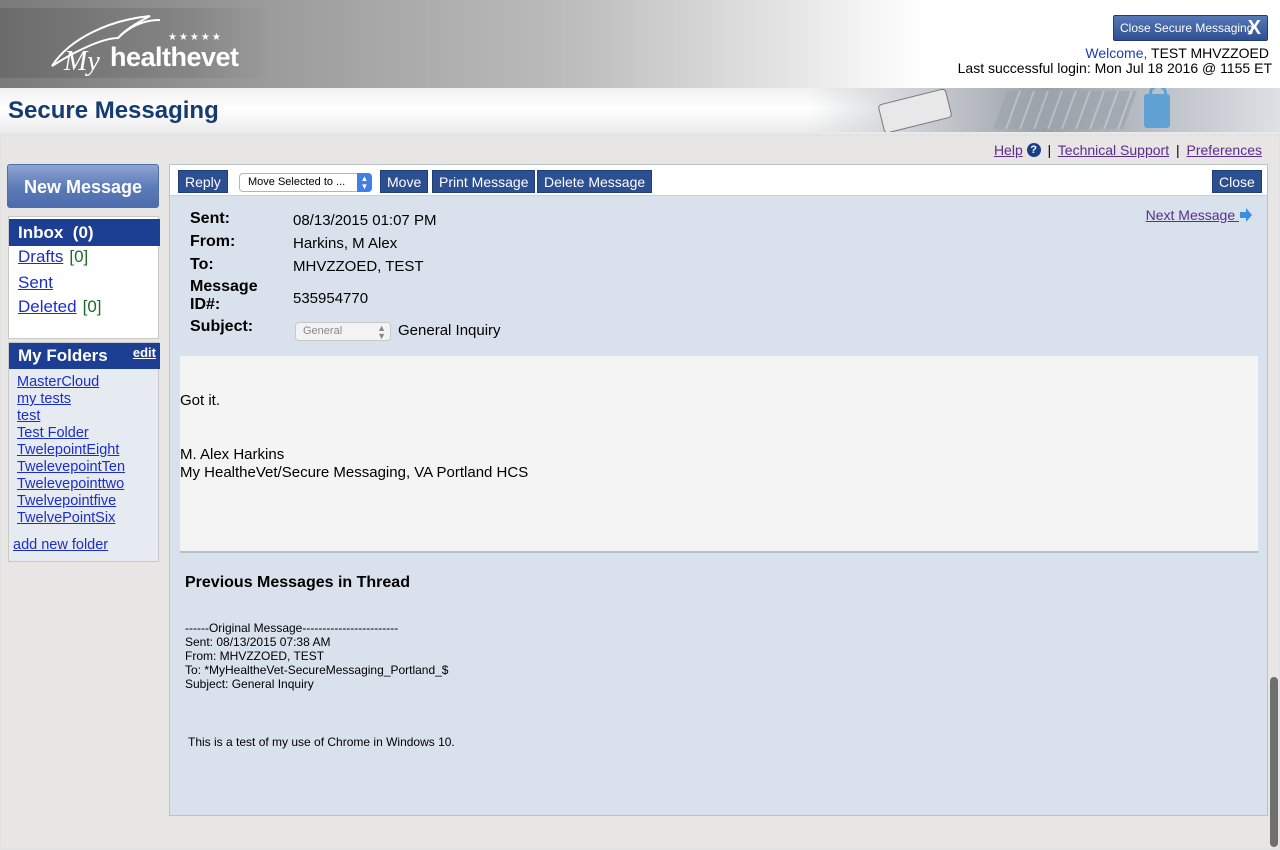 Image resolution: width=1280 pixels, height=850 pixels. I want to click on sidebar-item-sent: Sent, so click(38, 283).